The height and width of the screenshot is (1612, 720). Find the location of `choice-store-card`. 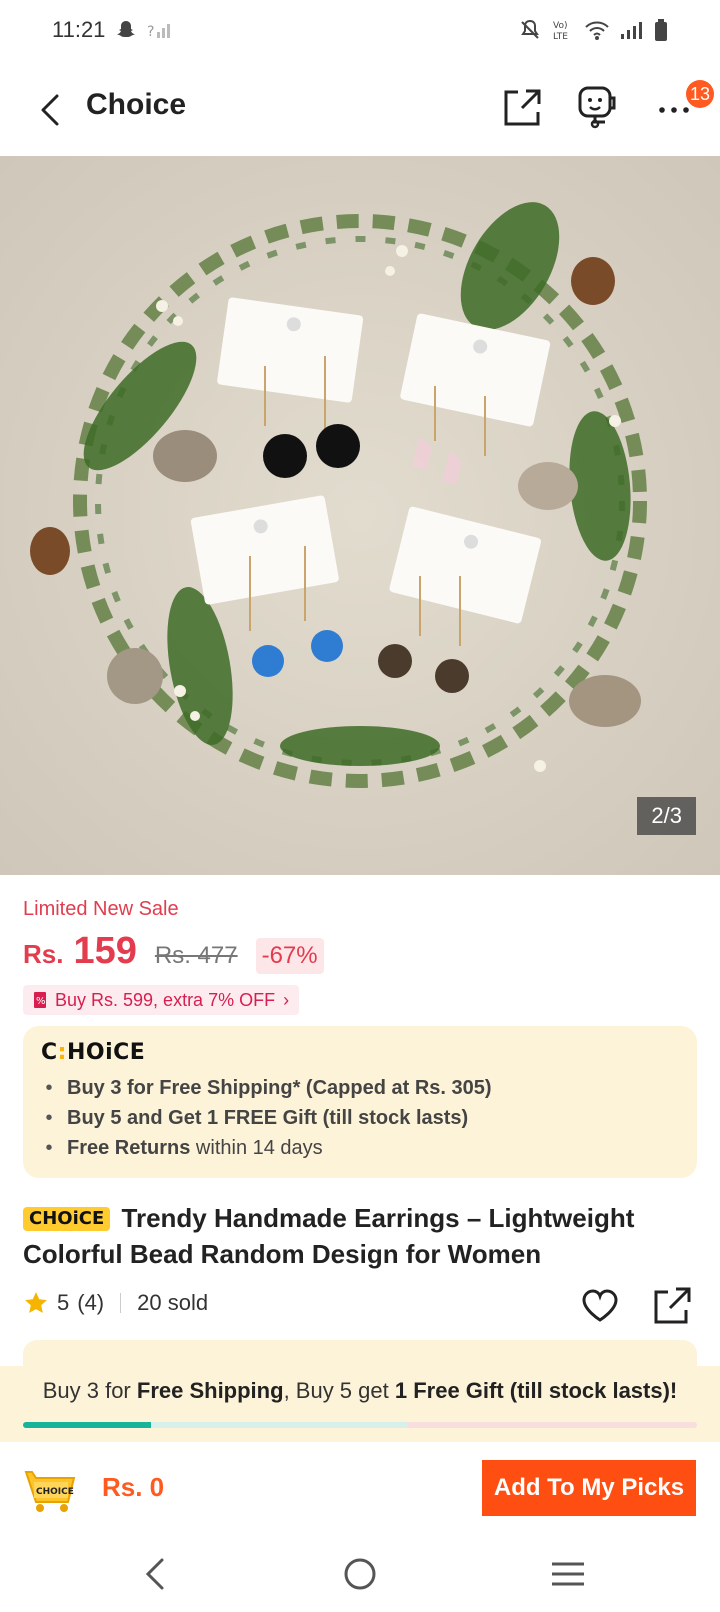

choice-store-card is located at coordinates (360, 1353).